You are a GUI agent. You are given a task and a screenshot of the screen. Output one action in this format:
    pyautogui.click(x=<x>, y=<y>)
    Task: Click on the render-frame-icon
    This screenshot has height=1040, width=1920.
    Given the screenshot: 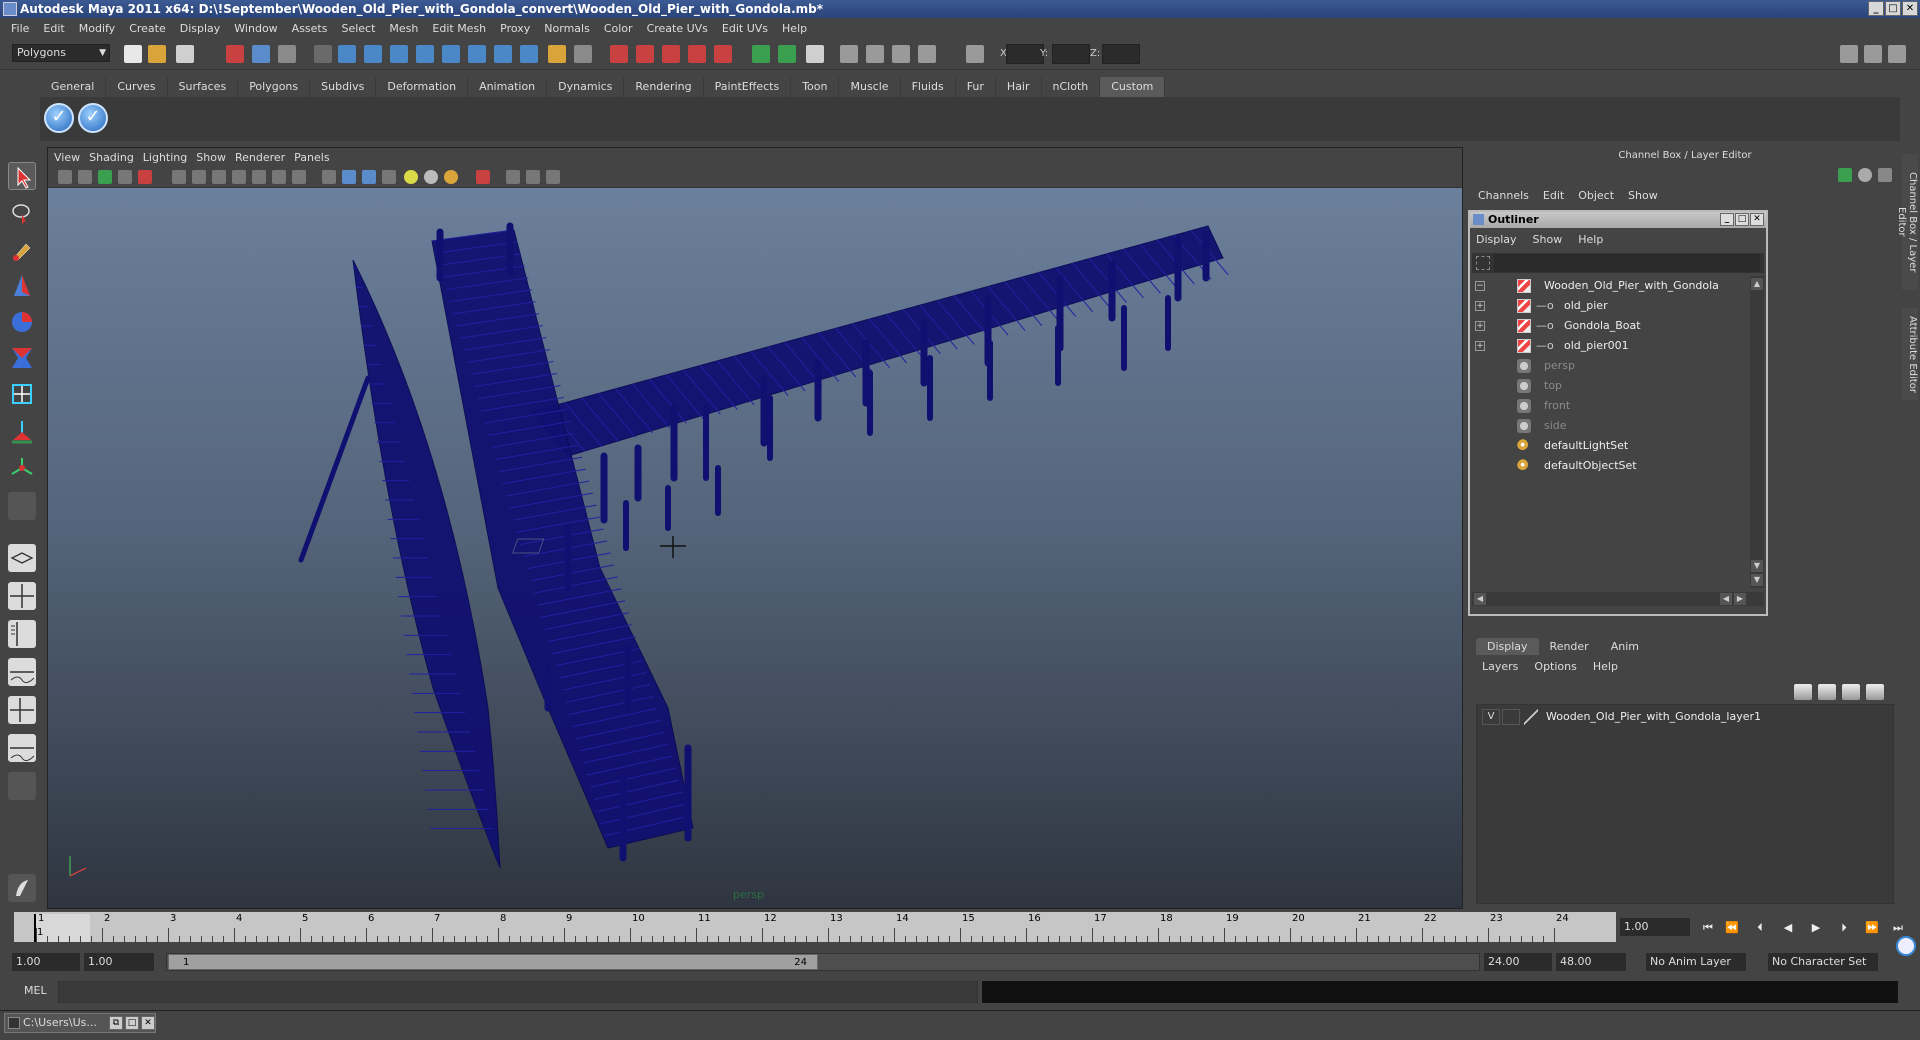 What is the action you would take?
    pyautogui.click(x=619, y=54)
    